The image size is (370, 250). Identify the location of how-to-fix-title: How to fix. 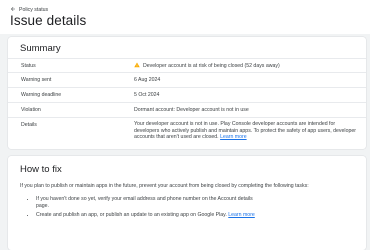
(41, 169).